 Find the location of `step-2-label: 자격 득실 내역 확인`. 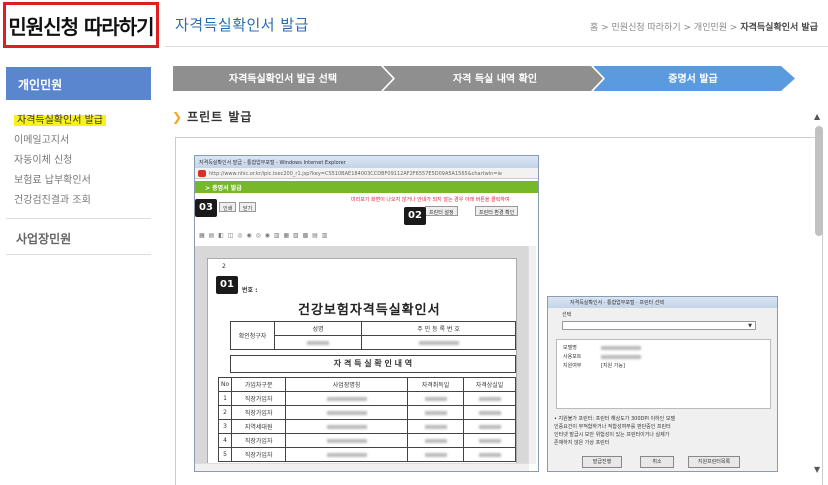

step-2-label: 자격 득실 내역 확인 is located at coordinates (495, 78).